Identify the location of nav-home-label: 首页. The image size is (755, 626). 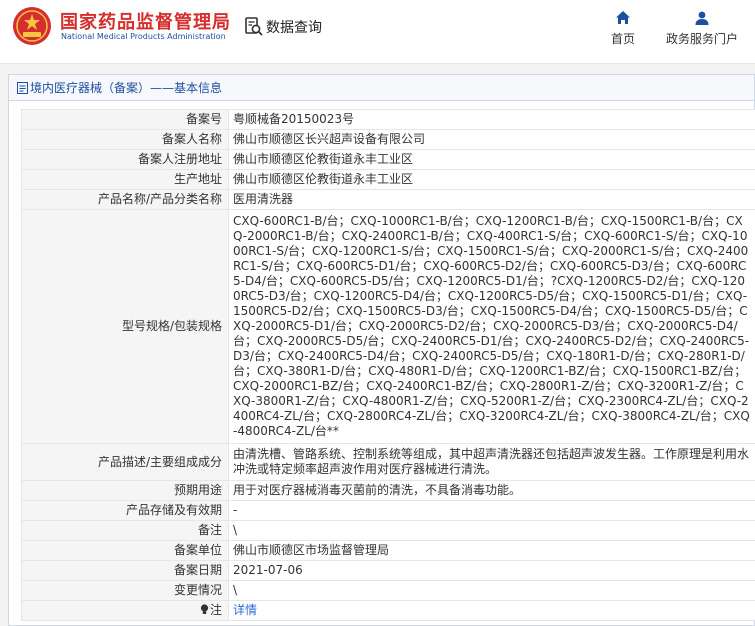
(622, 39).